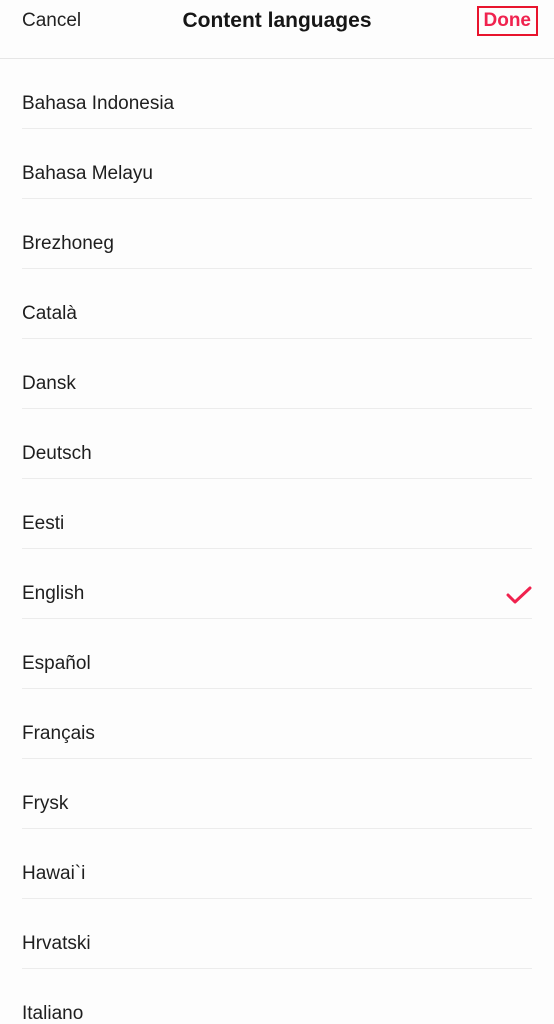 The width and height of the screenshot is (554, 1024). I want to click on done-button: Done, so click(507, 21).